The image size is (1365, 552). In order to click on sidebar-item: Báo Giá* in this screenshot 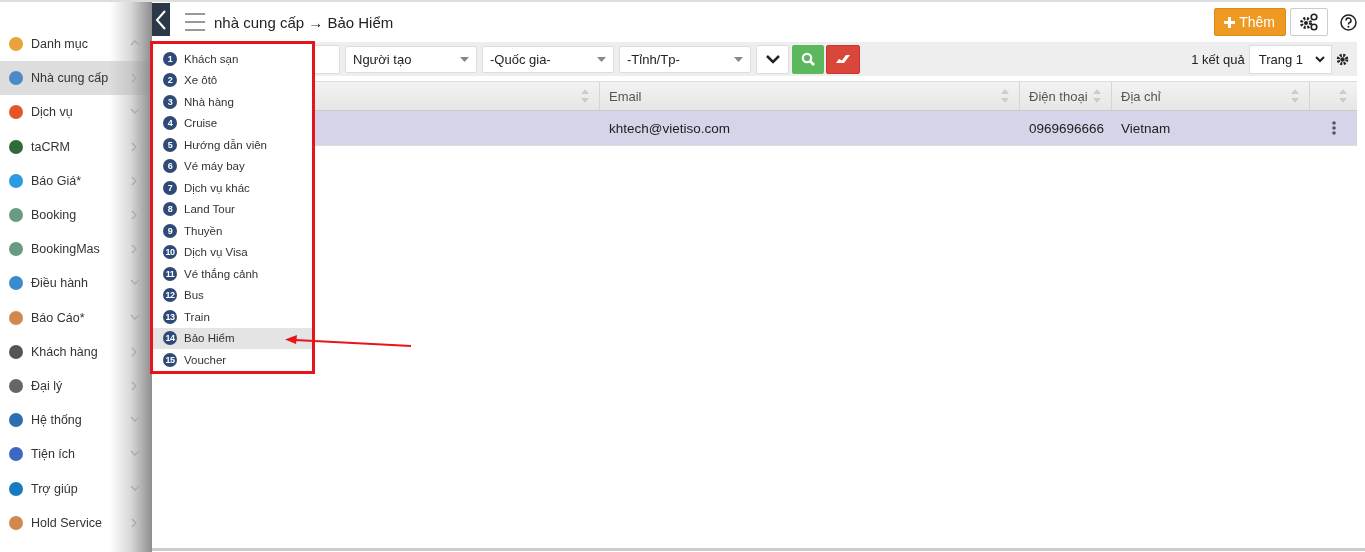, I will do `click(76, 180)`.